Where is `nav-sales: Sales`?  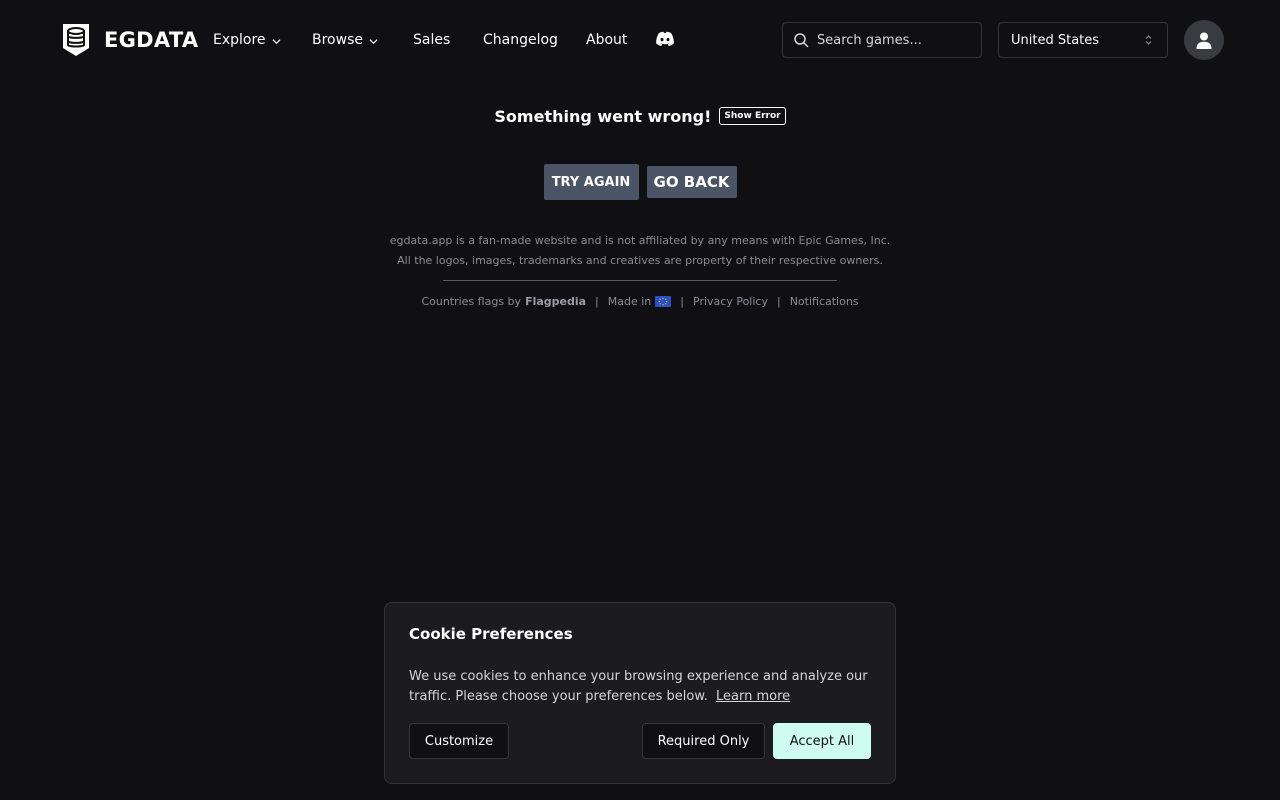 nav-sales: Sales is located at coordinates (431, 40).